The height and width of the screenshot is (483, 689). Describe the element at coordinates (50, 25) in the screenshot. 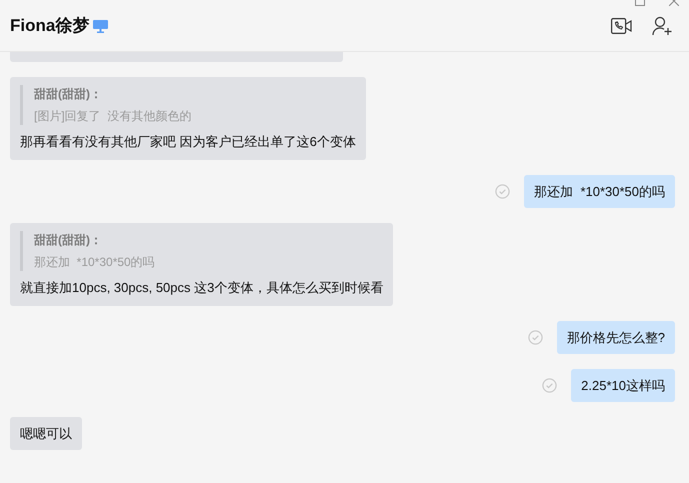

I see `chat-title: Fiona徐梦` at that location.